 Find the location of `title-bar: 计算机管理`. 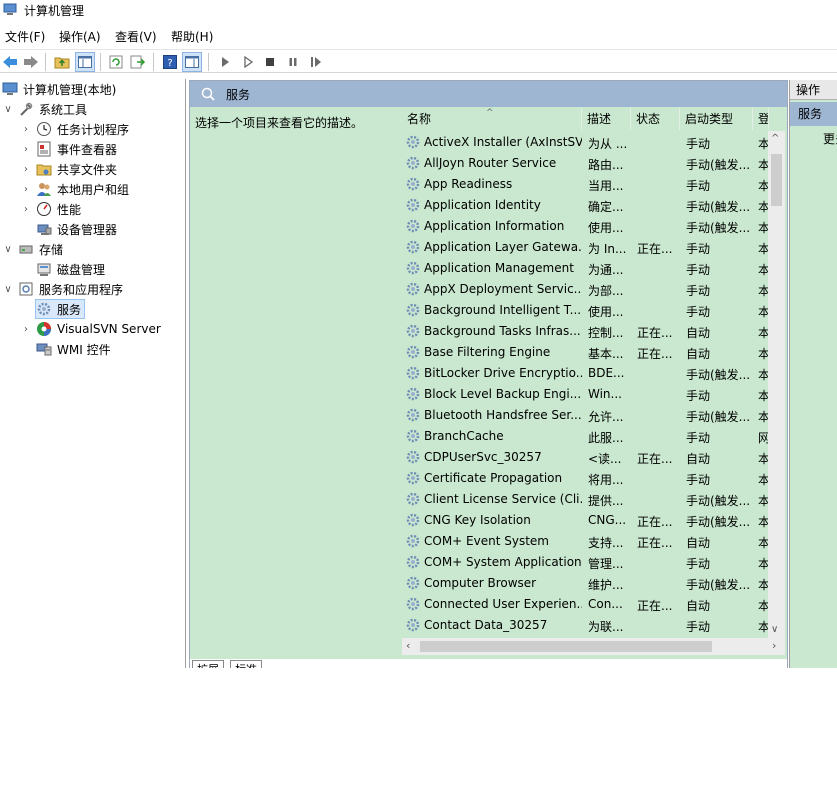

title-bar: 计算机管理 is located at coordinates (418, 11).